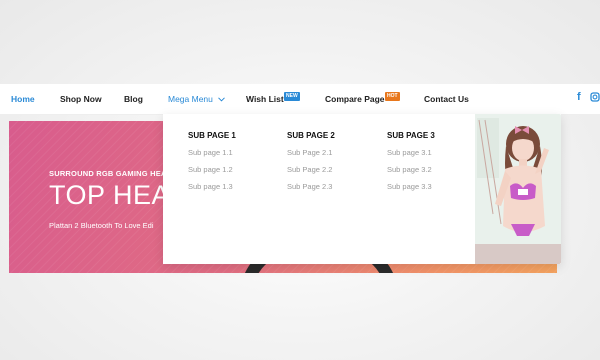  I want to click on nav-item-blog: Blog, so click(133, 99).